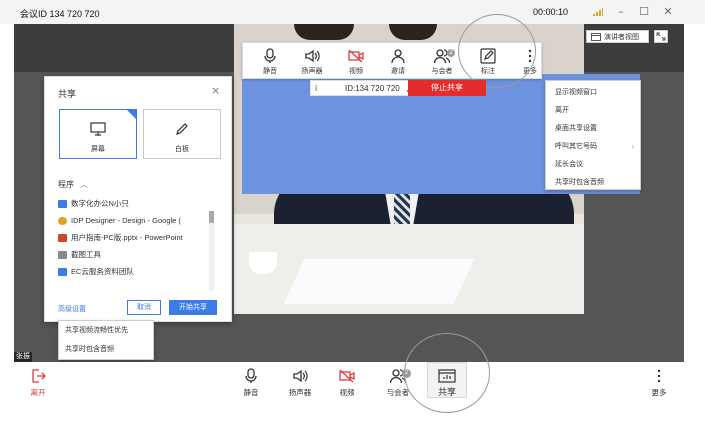 The width and height of the screenshot is (705, 440). I want to click on share-invite-button: 邀请, so click(398, 62).